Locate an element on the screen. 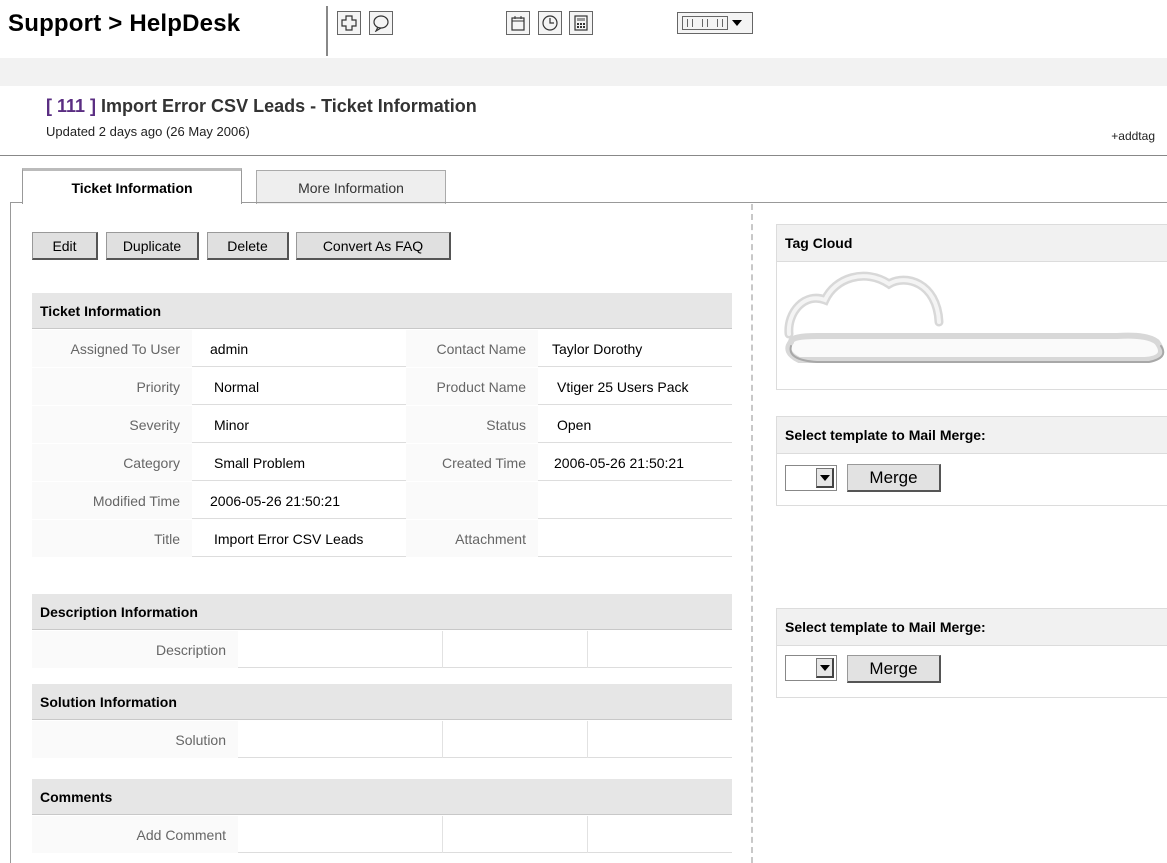  edit-button: Edit is located at coordinates (65, 246).